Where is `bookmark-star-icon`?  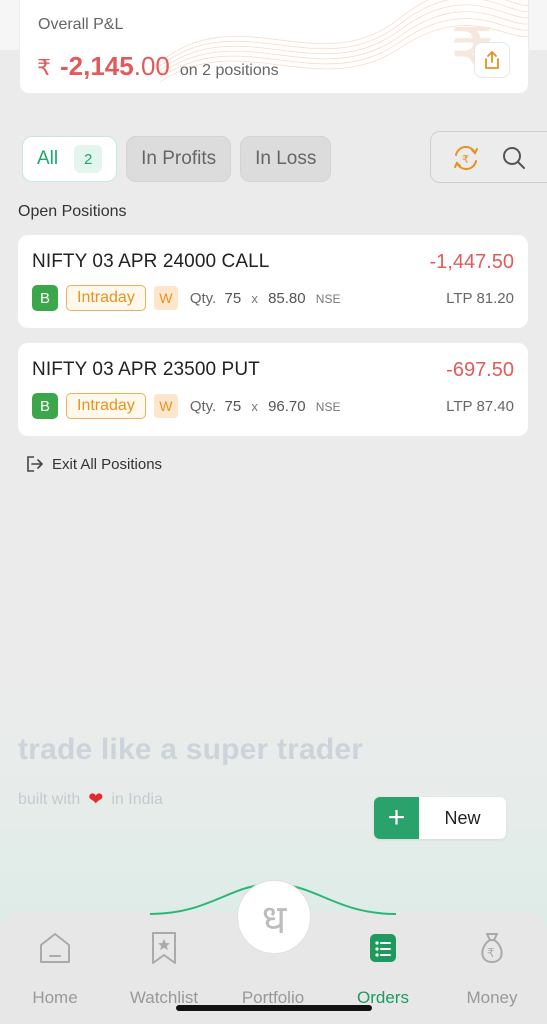
bookmark-star-icon is located at coordinates (164, 948).